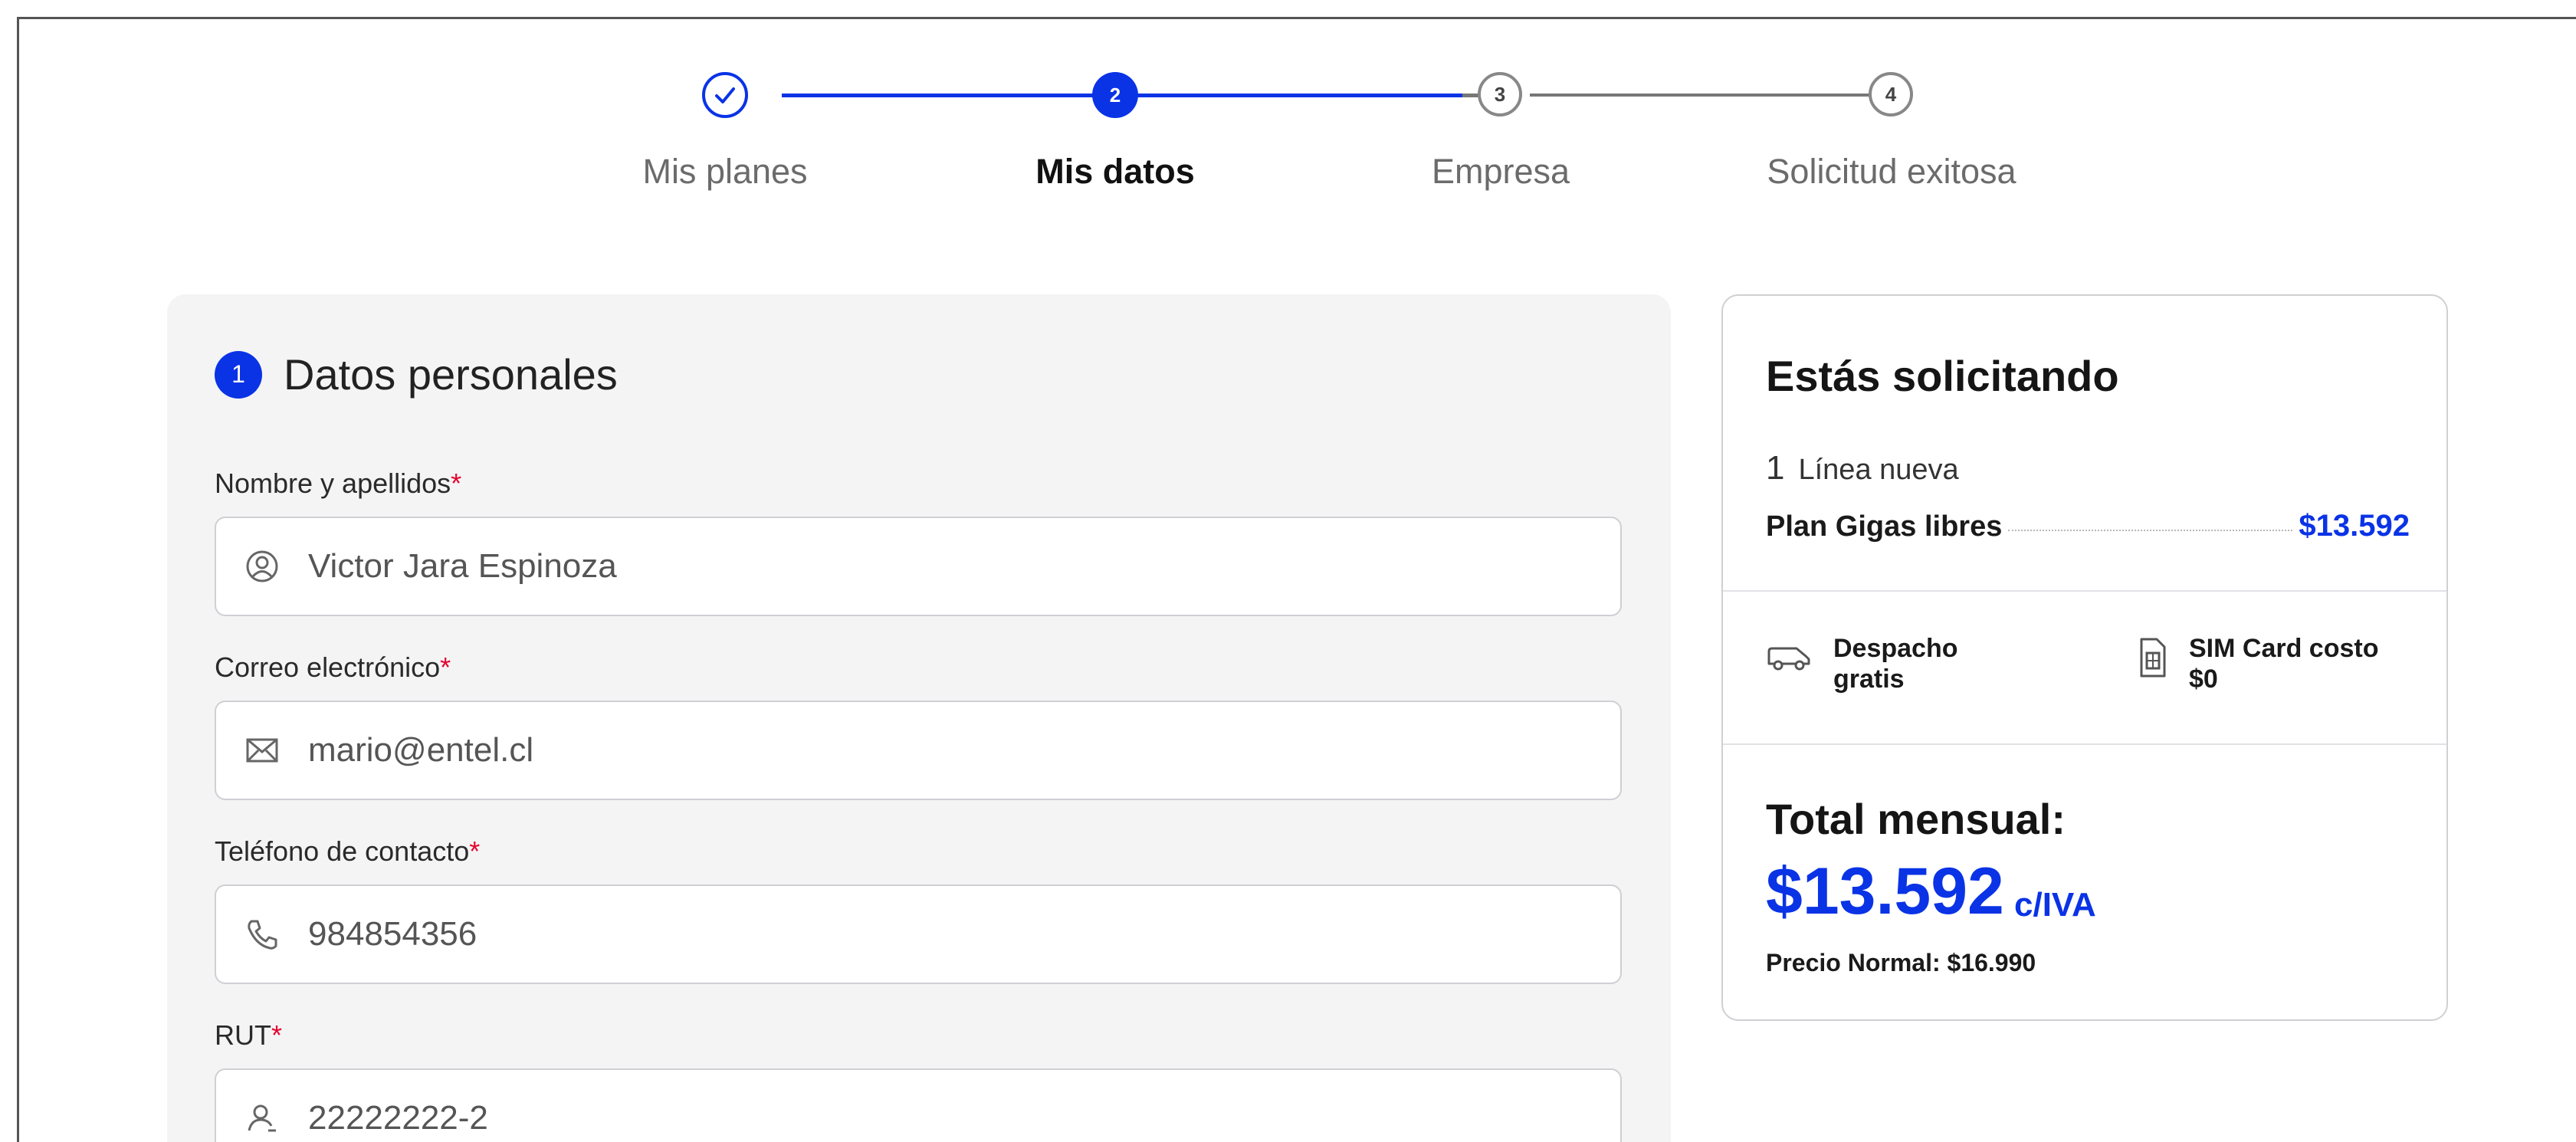 The width and height of the screenshot is (2576, 1142). Describe the element at coordinates (1916, 819) in the screenshot. I see `total-label: Total mensual:` at that location.